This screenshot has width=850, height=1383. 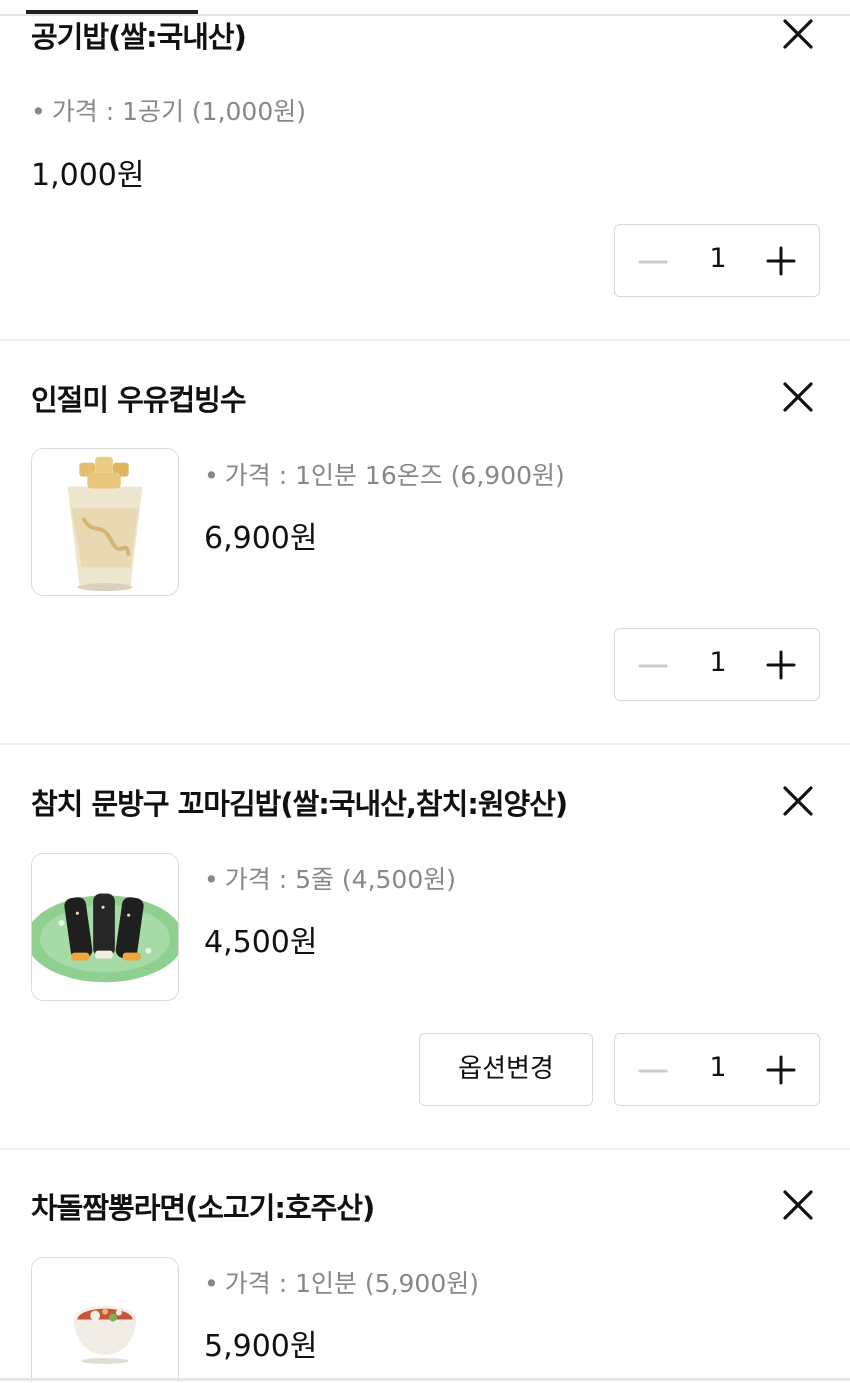 I want to click on price-description: • 가격 : 1인분 16온즈 (6,900원), so click(x=384, y=475).